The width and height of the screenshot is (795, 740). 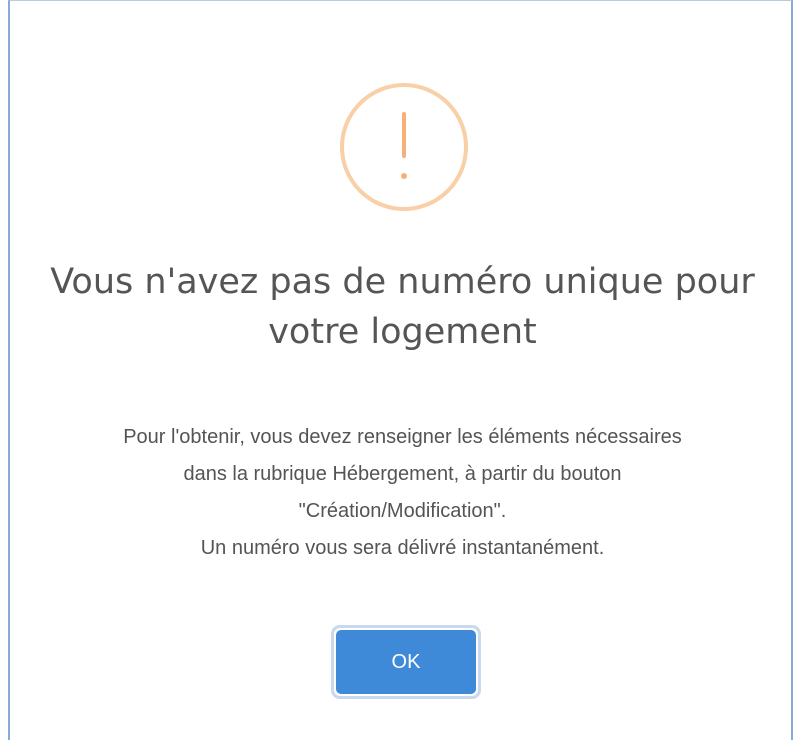 I want to click on ok-button-focus-ring: OK, so click(x=406, y=662).